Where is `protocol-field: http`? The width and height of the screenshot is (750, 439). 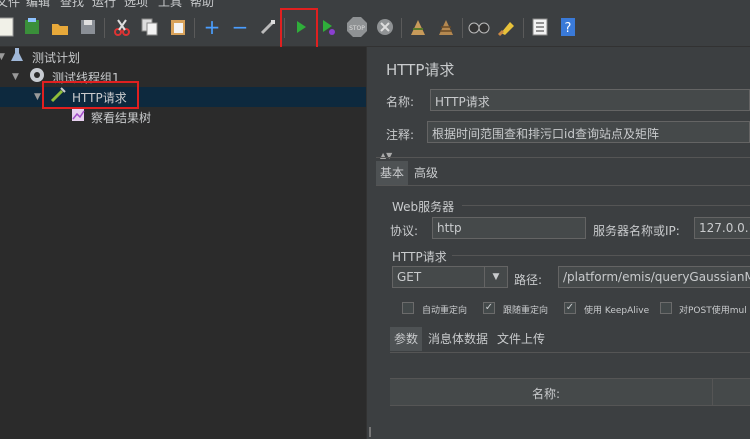 protocol-field: http is located at coordinates (509, 228).